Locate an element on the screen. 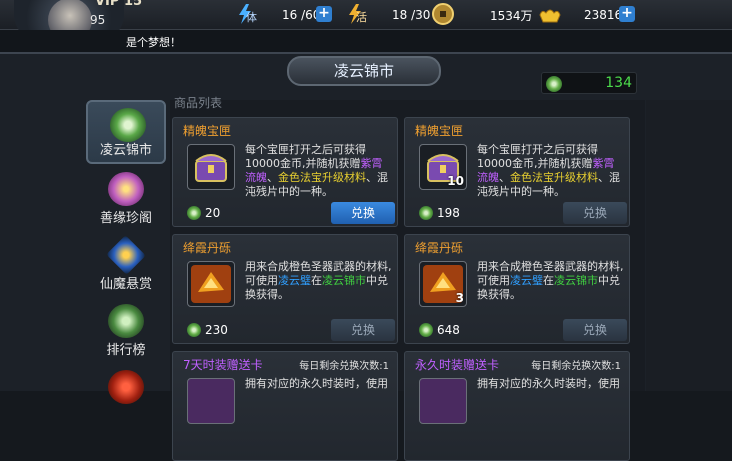 This screenshot has height=461, width=732. sidebar-tab-label: 仙魔悬赏 is located at coordinates (125, 284).